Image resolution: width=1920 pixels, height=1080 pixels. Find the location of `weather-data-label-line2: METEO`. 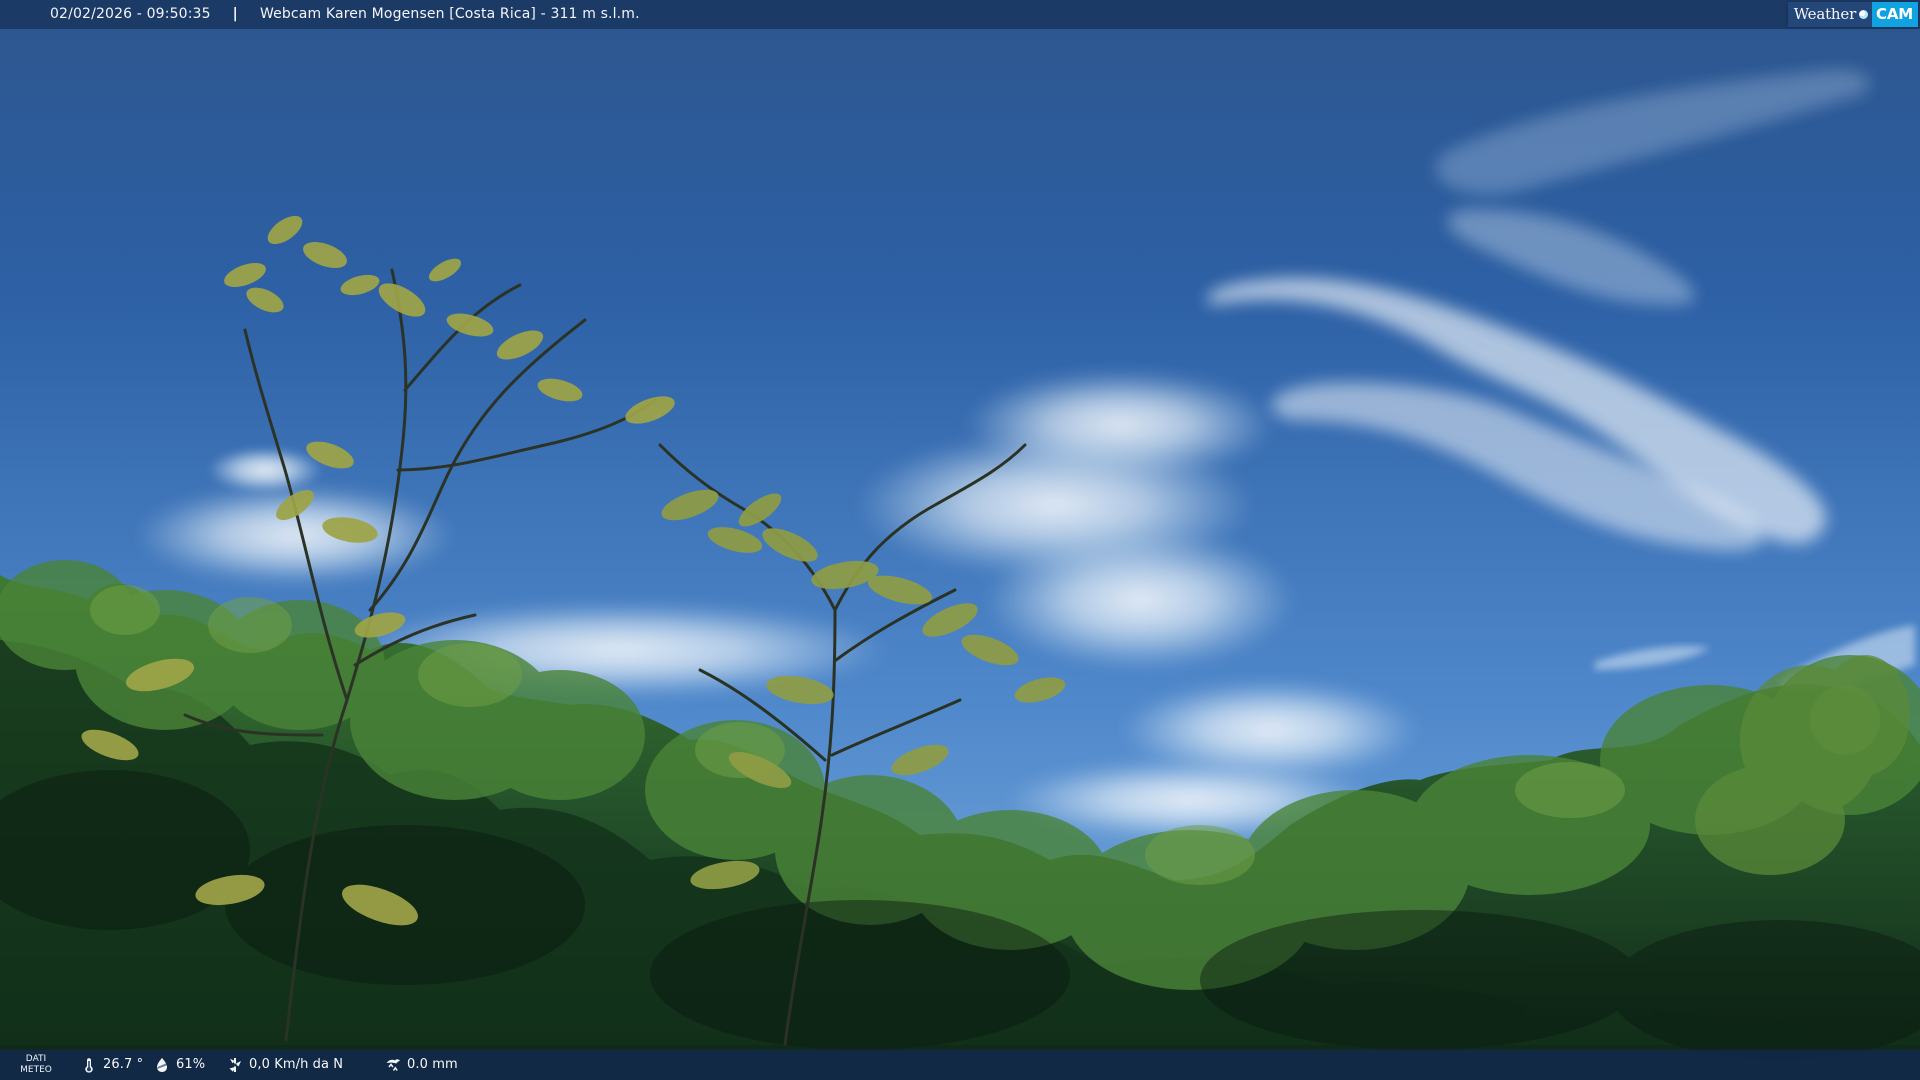

weather-data-label-line2: METEO is located at coordinates (36, 1070).